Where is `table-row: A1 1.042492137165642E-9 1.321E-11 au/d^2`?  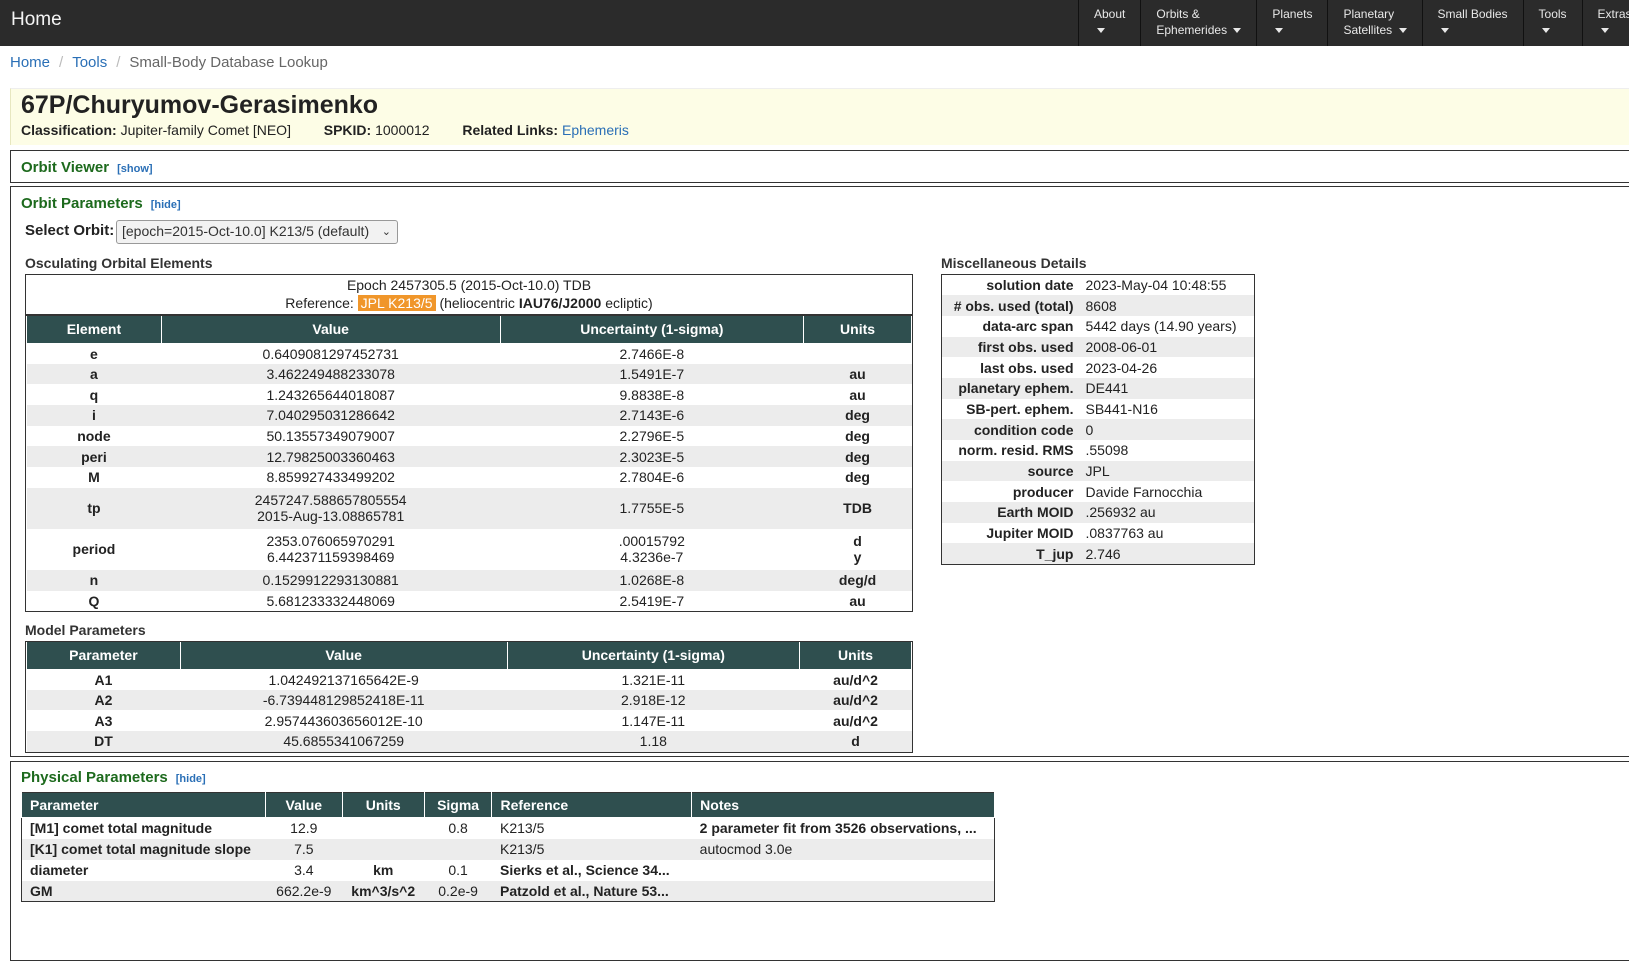 table-row: A1 1.042492137165642E-9 1.321E-11 au/d^2 is located at coordinates (469, 679).